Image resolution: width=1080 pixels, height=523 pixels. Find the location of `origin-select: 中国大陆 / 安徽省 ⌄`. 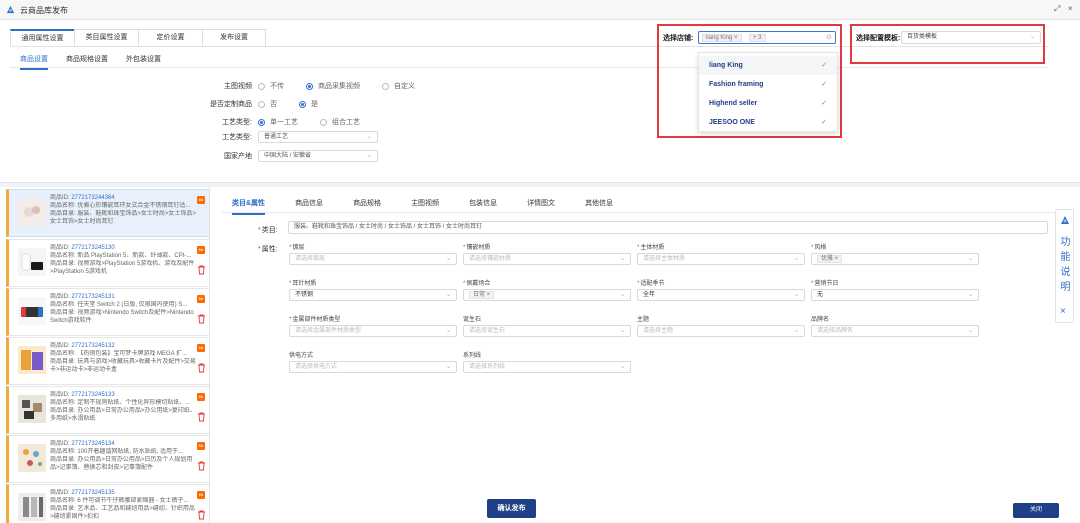

origin-select: 中国大陆 / 安徽省 ⌄ is located at coordinates (318, 156).